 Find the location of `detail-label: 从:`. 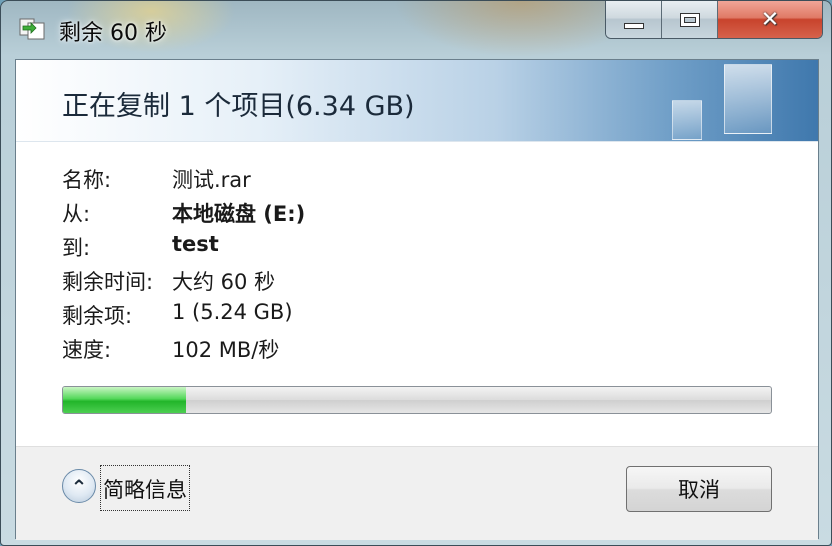

detail-label: 从: is located at coordinates (76, 214).